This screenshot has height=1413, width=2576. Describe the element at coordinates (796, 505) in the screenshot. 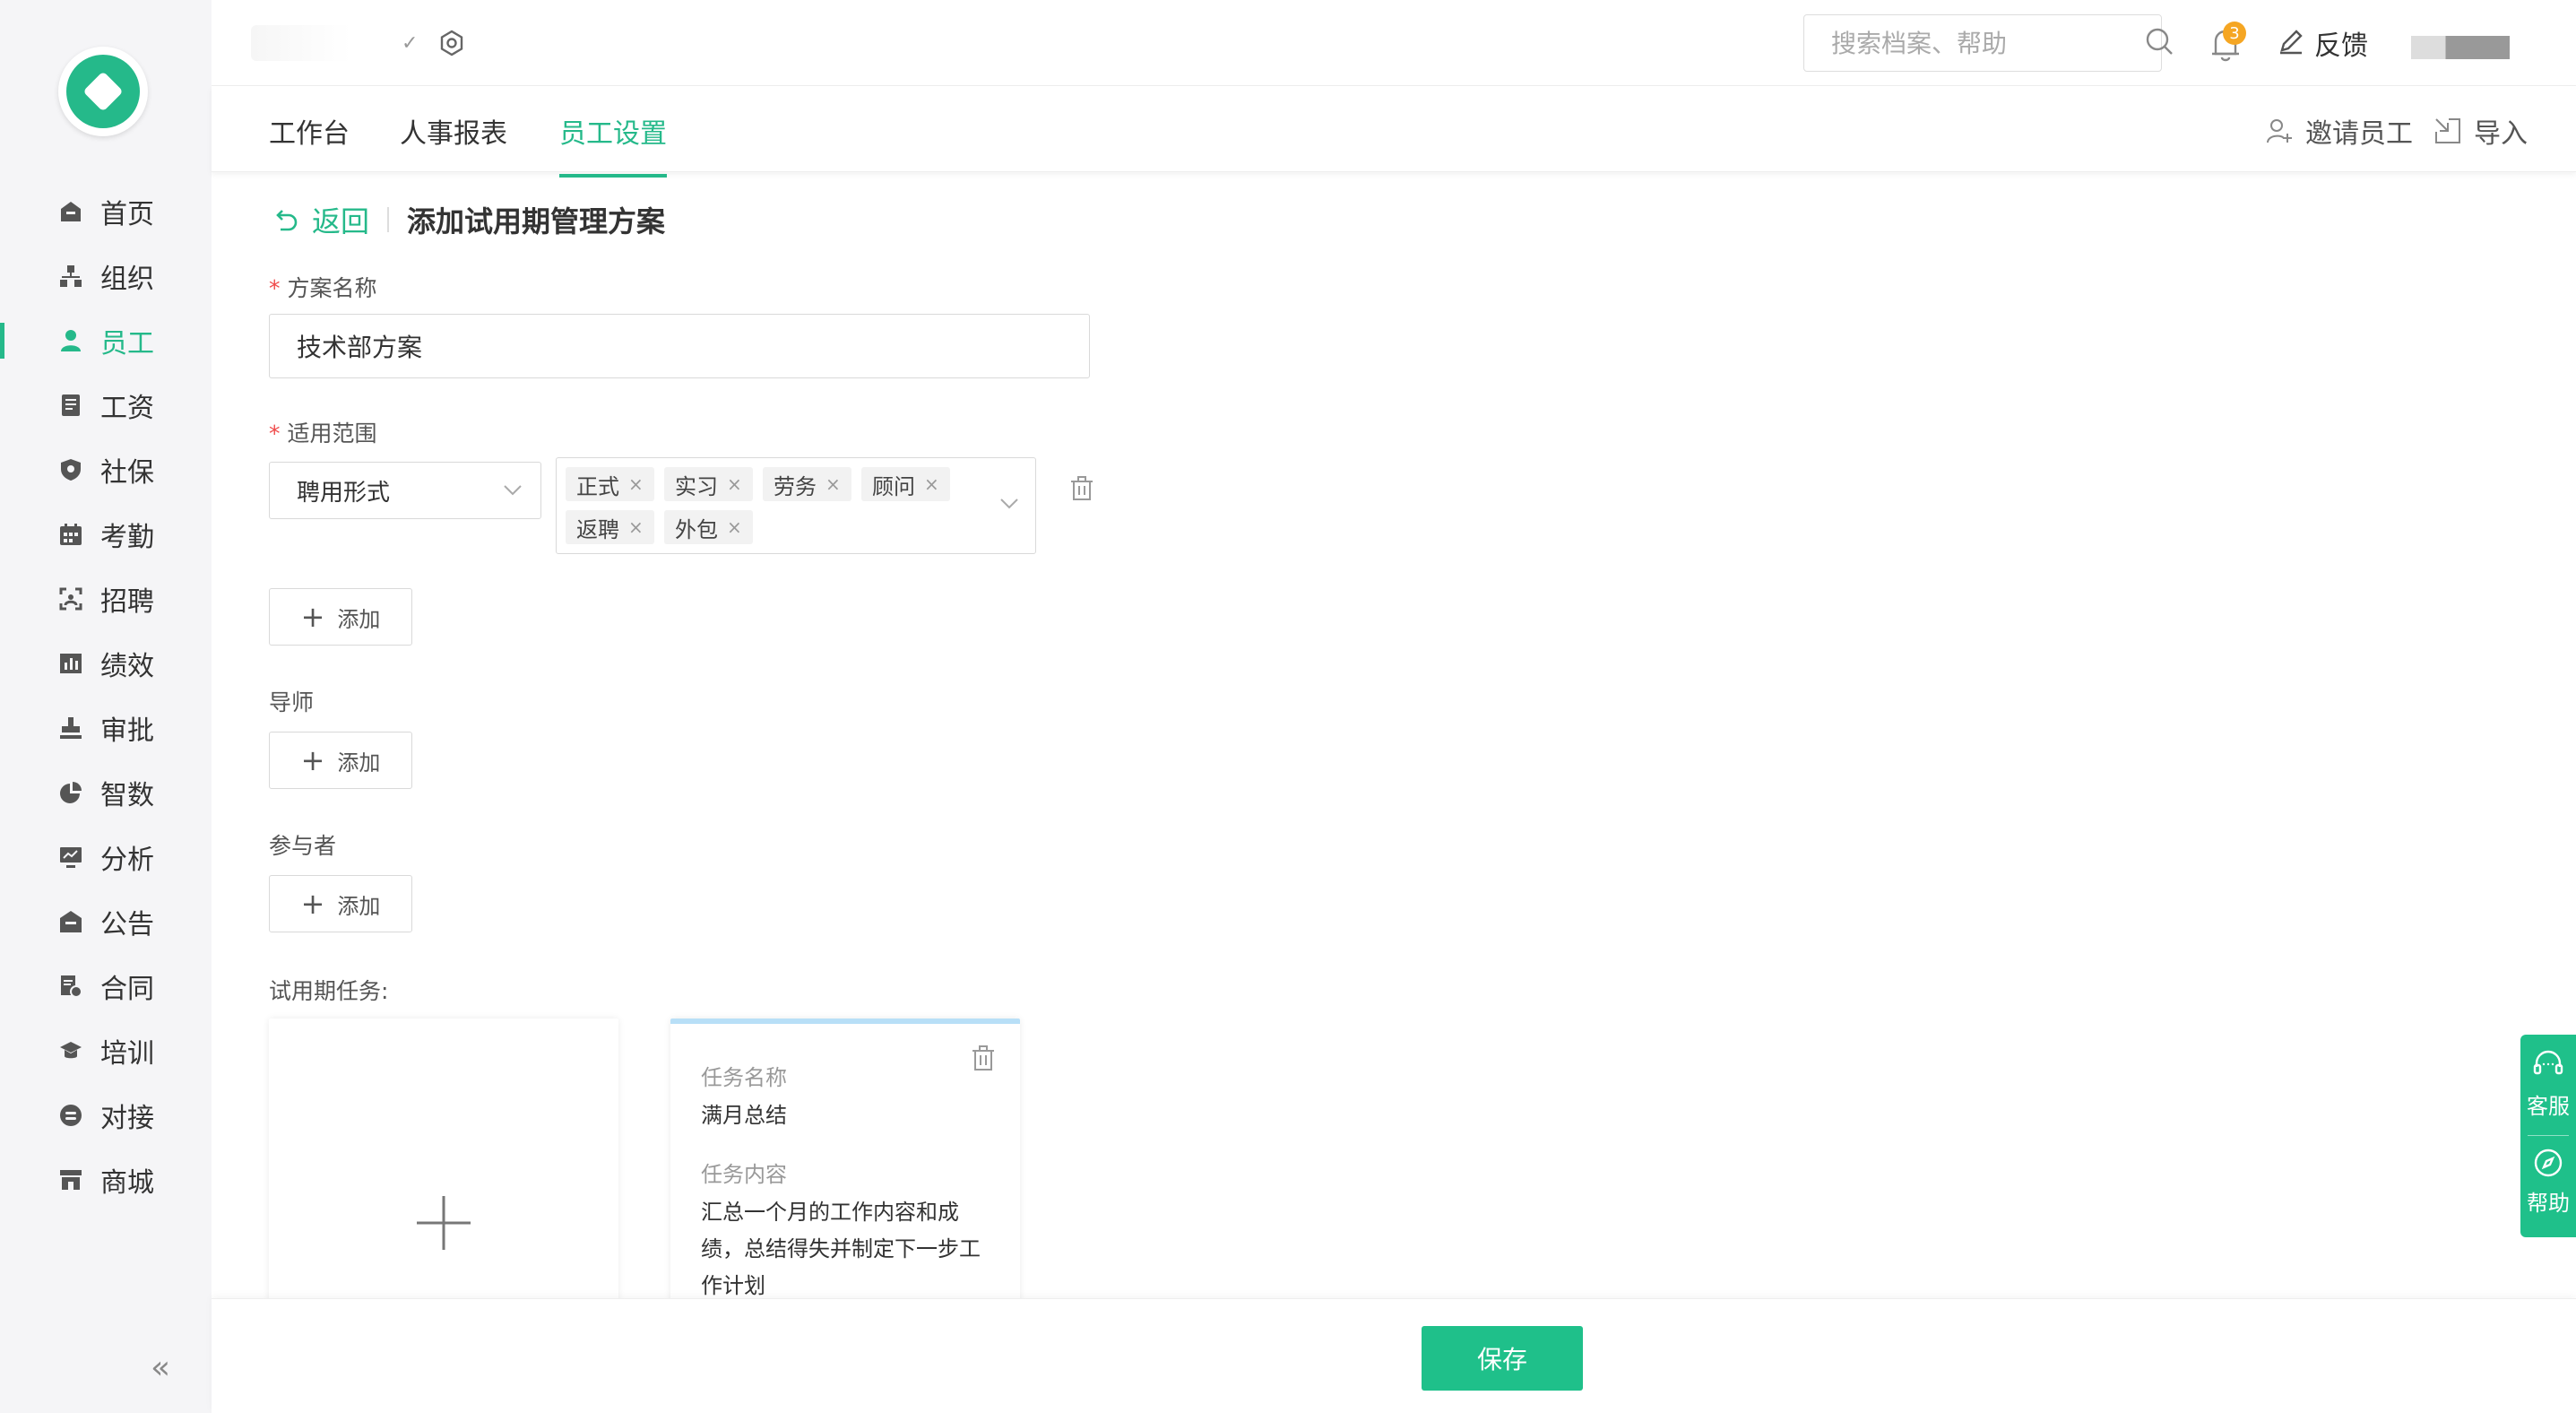

I see `scope-tags-select: 正式 × 实习 × 劳务 × 顾问 × 返聘 × 外包 ×` at that location.